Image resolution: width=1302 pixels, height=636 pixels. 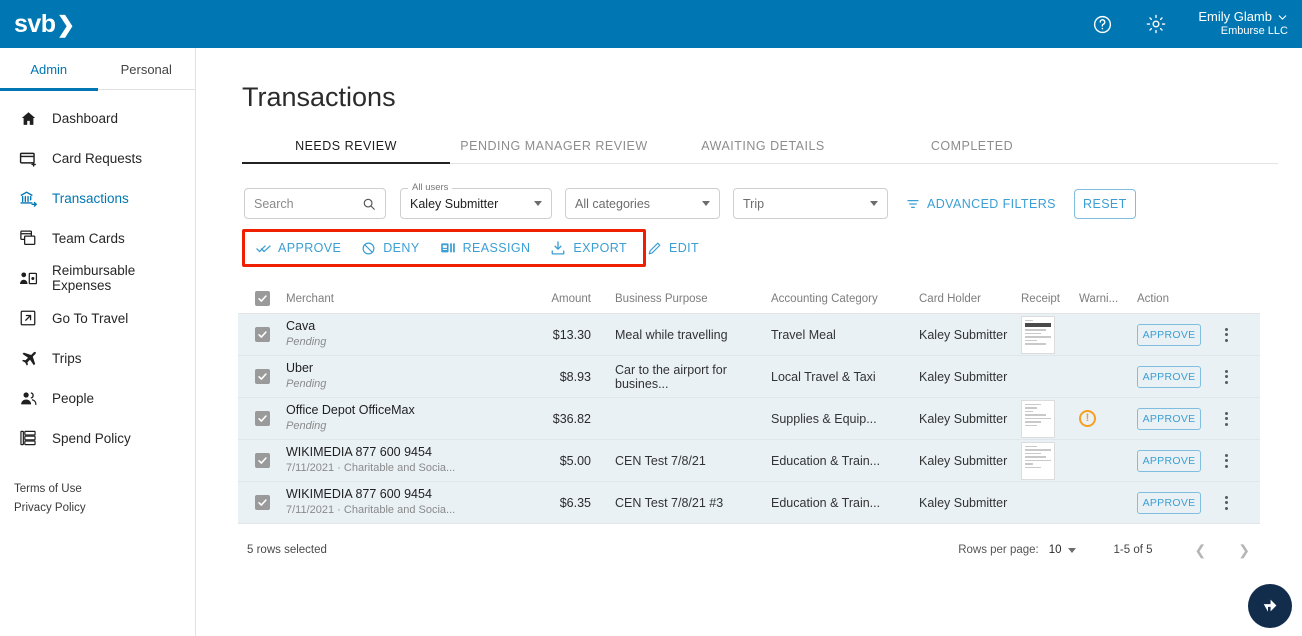 I want to click on column-header-receipt: Receipt, so click(x=1050, y=299).